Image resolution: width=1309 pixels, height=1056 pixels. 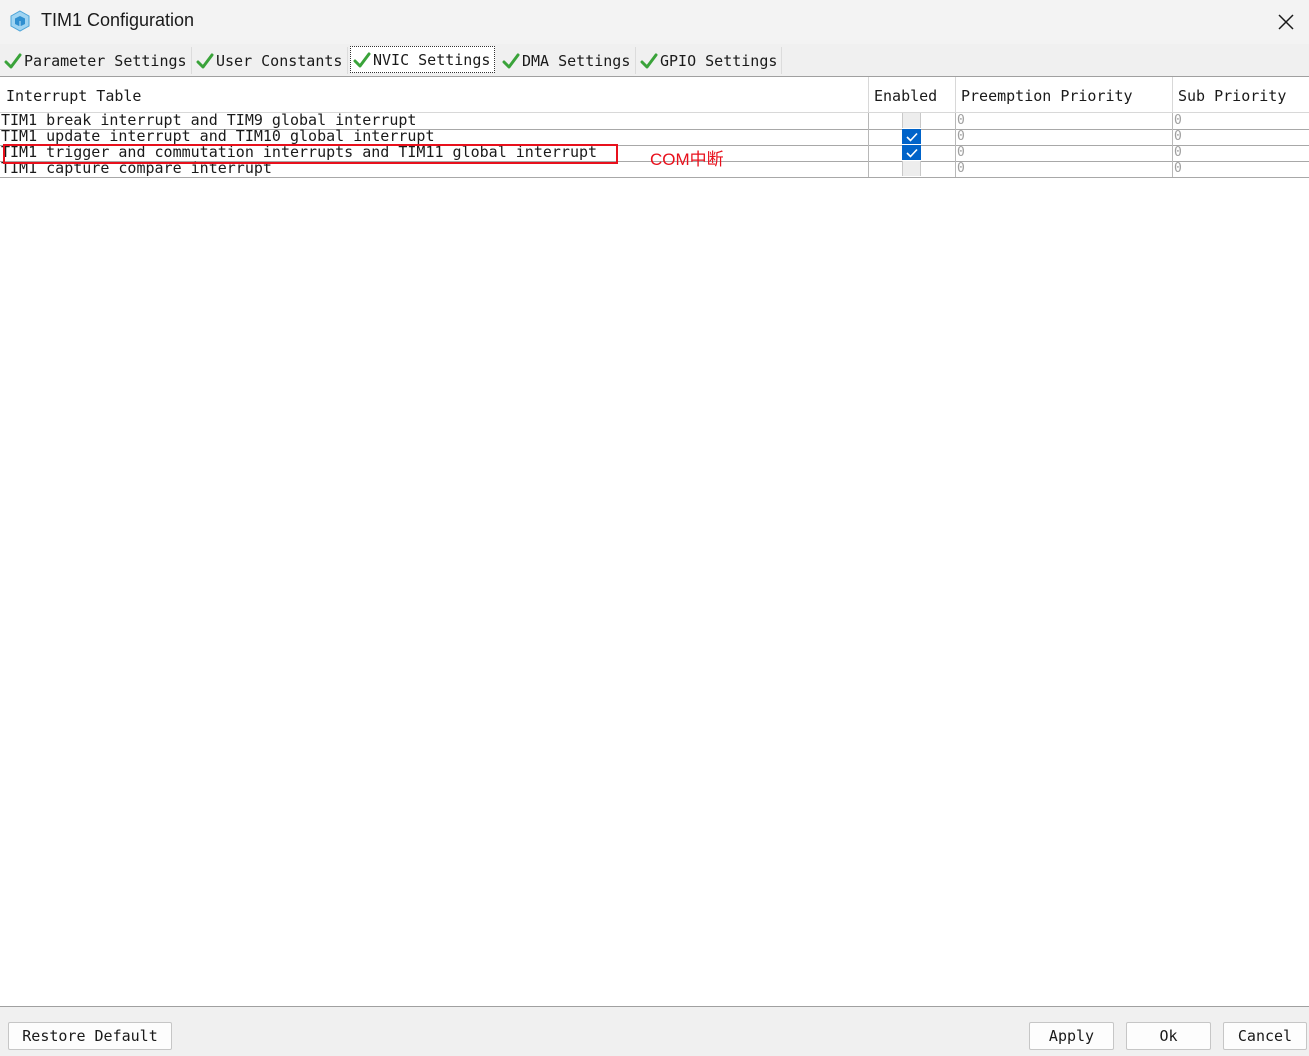 I want to click on tab-label: User Constants, so click(x=279, y=60).